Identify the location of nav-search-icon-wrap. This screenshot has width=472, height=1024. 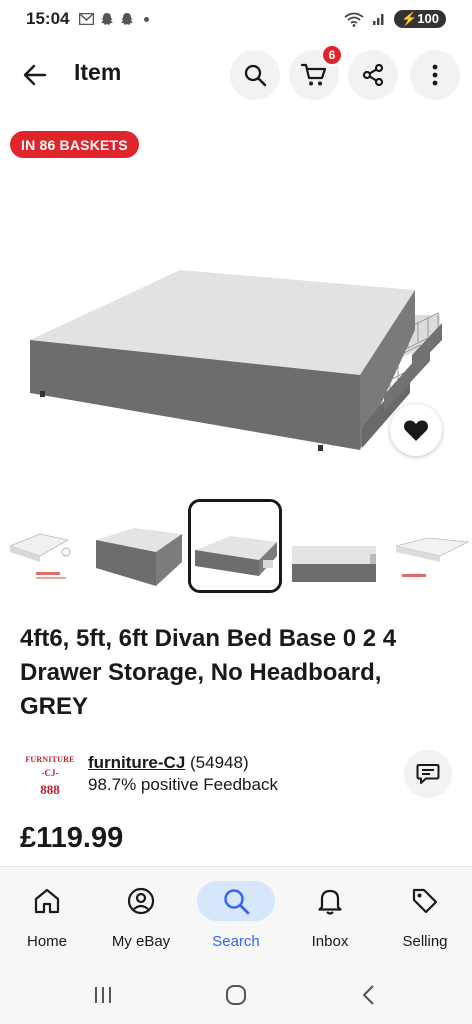
(236, 901).